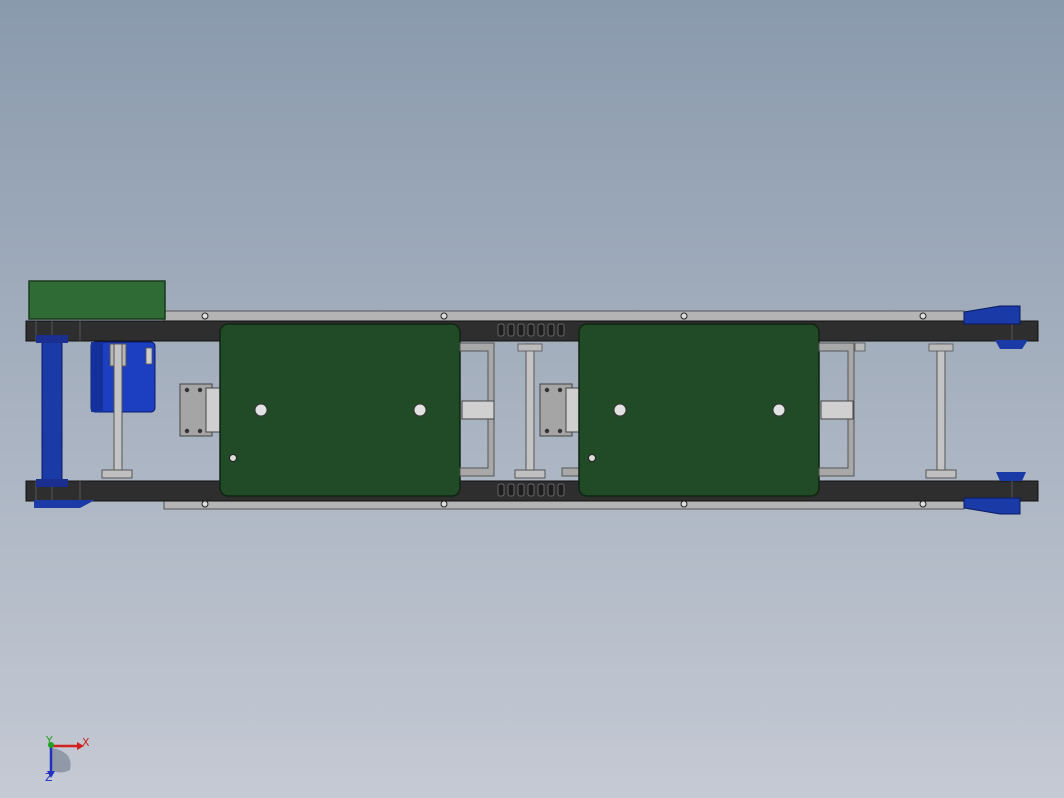 The width and height of the screenshot is (1064, 798). What do you see at coordinates (530, 474) in the screenshot?
I see `guide-rod-2-base` at bounding box center [530, 474].